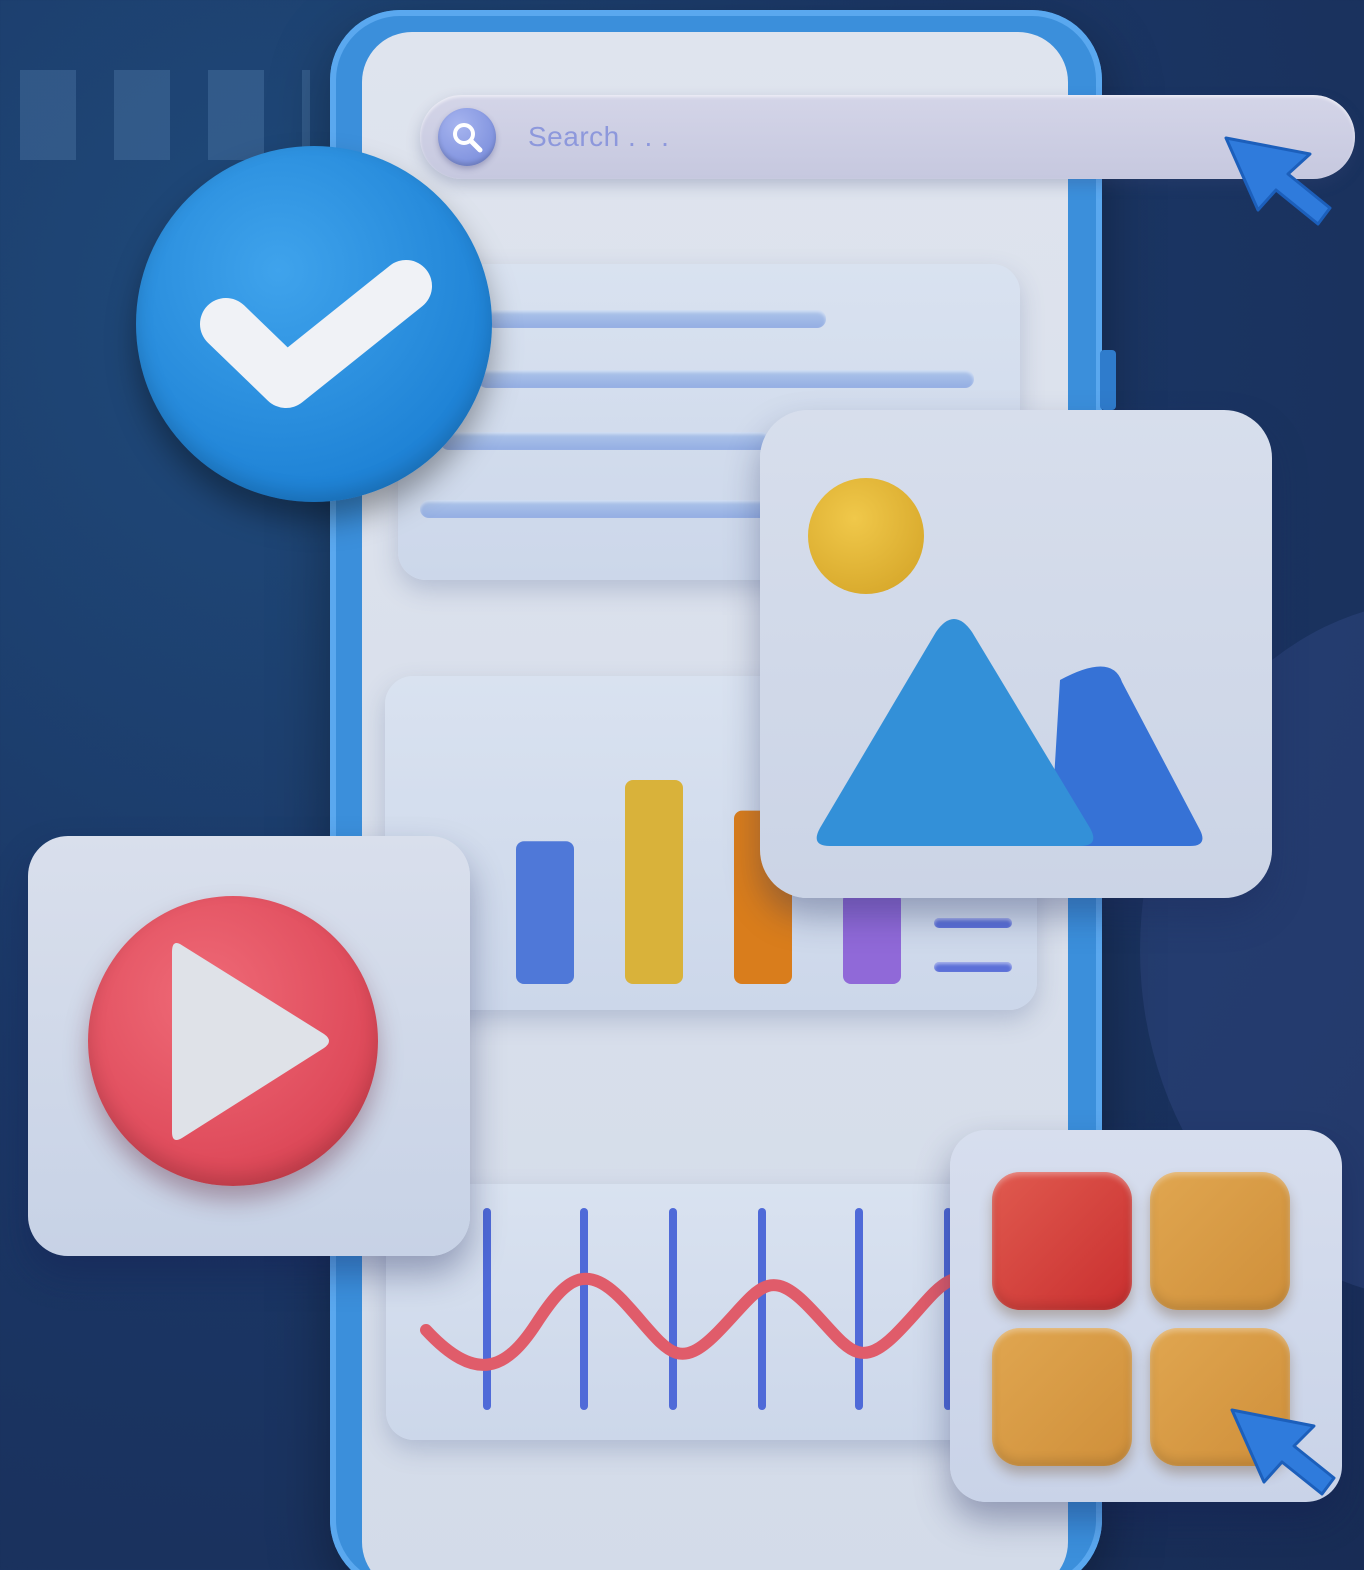 The height and width of the screenshot is (1570, 1364). I want to click on image-icon, so click(1005, 662).